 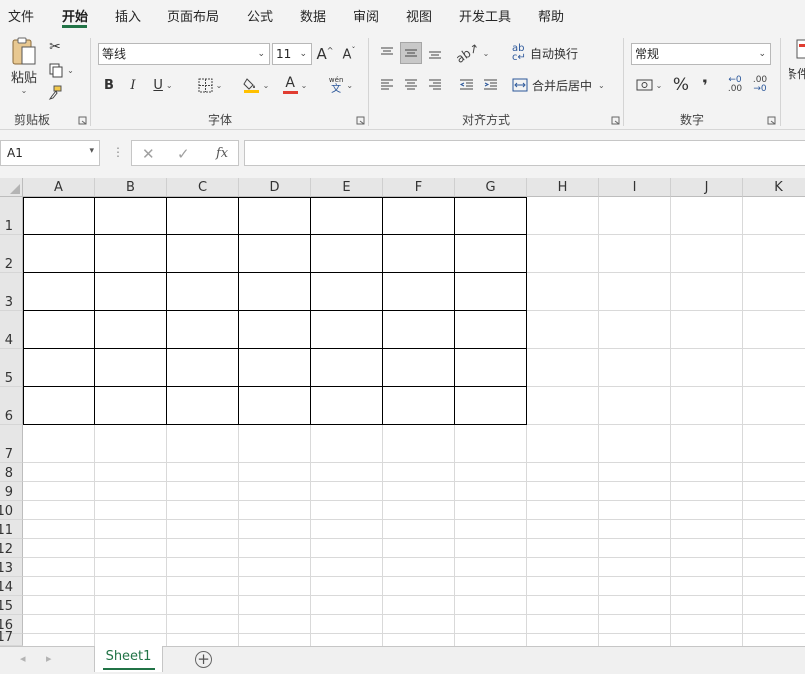 I want to click on number-format-select: 常规 ⌄, so click(x=701, y=54).